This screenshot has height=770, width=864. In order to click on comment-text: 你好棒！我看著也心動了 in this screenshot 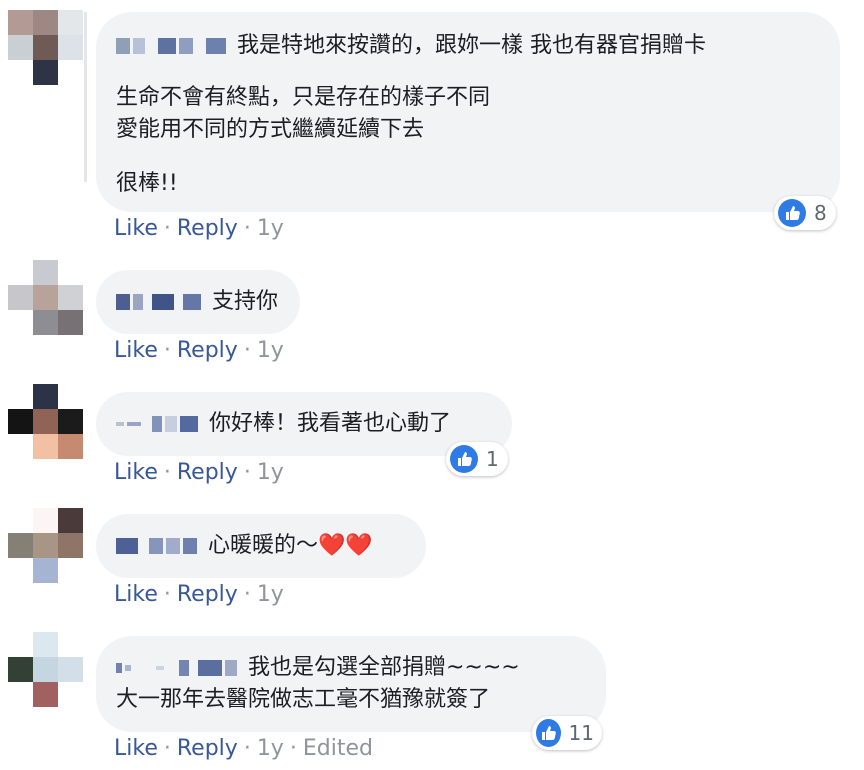, I will do `click(330, 423)`.